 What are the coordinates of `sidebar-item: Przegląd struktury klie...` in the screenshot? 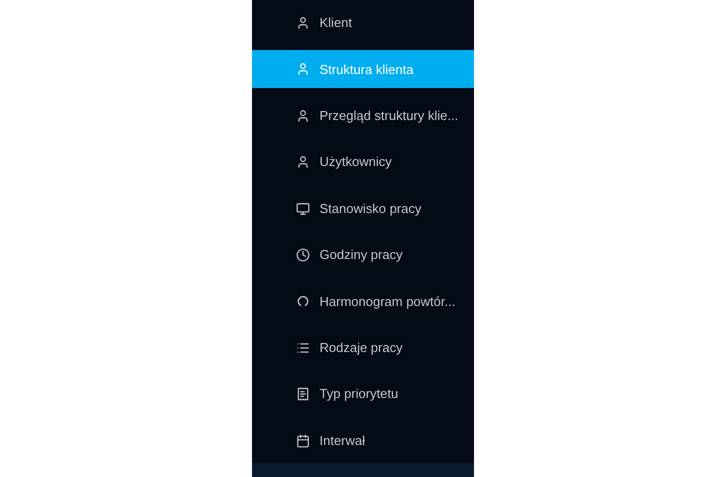 It's located at (363, 115).